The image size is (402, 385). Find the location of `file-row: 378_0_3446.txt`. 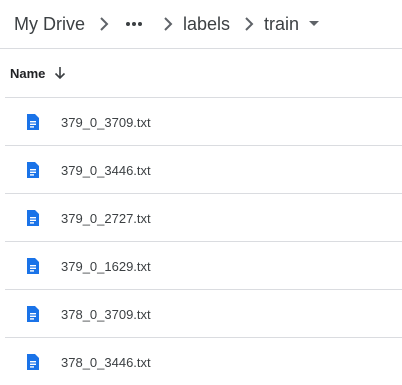

file-row: 378_0_3446.txt is located at coordinates (203, 361).